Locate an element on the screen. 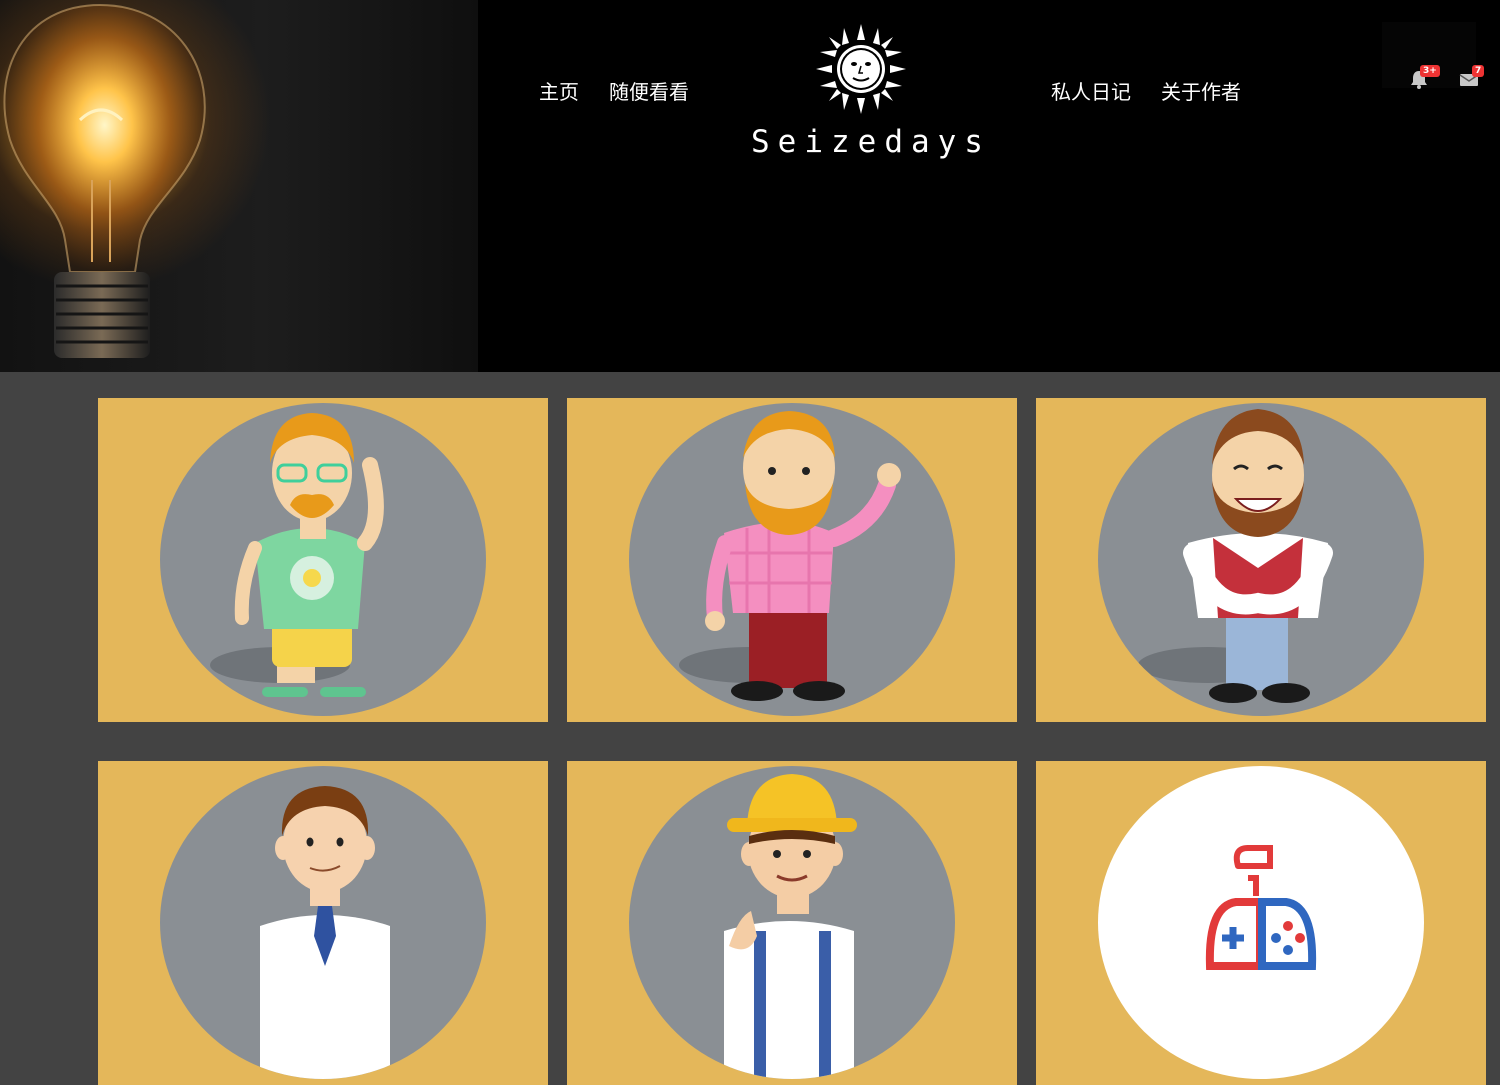  nav-about-link: 关于作者 is located at coordinates (1201, 90).